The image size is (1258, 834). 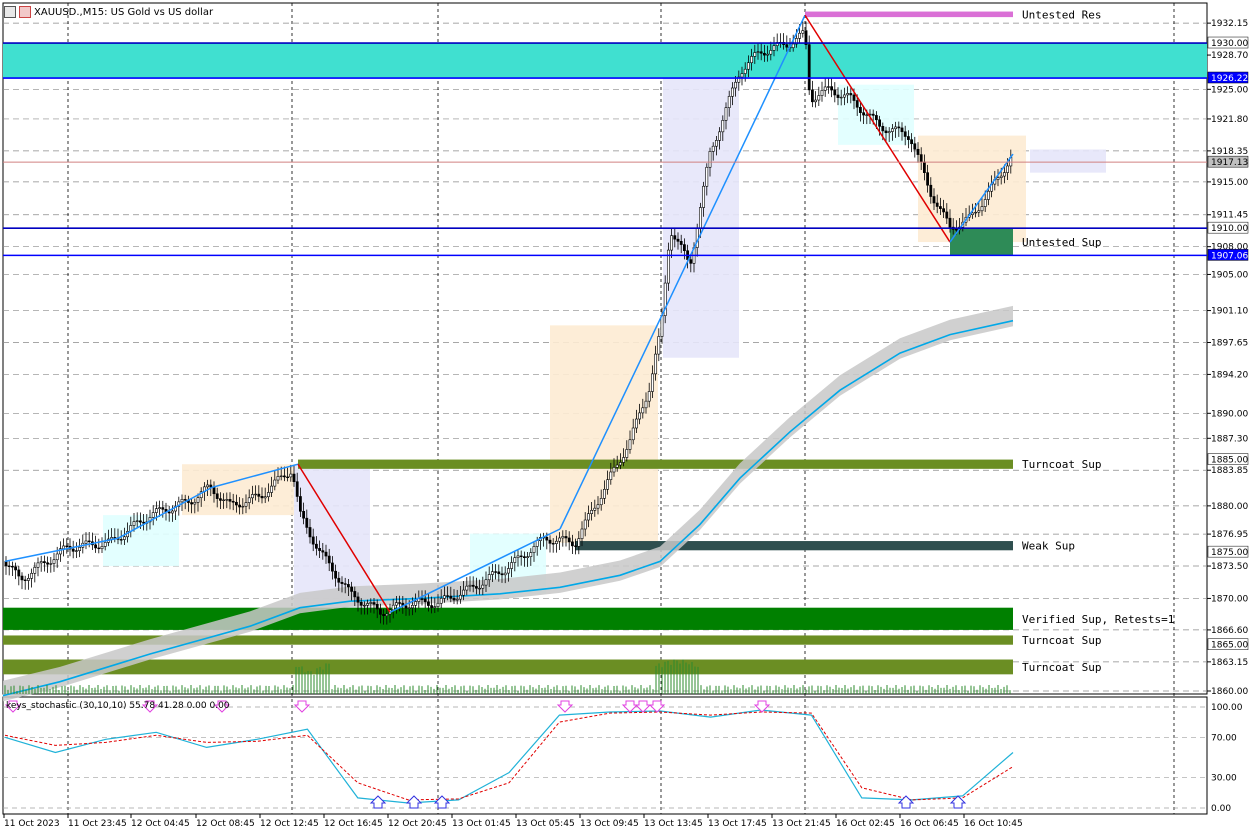 I want to click on price-tick-label: 1918.35, so click(x=1229, y=152).